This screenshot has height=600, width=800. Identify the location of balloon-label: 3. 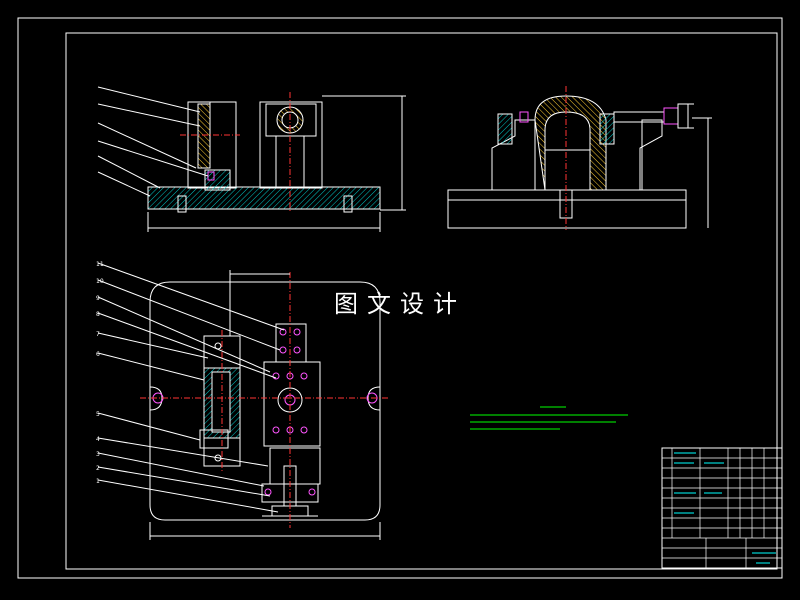
(98, 454).